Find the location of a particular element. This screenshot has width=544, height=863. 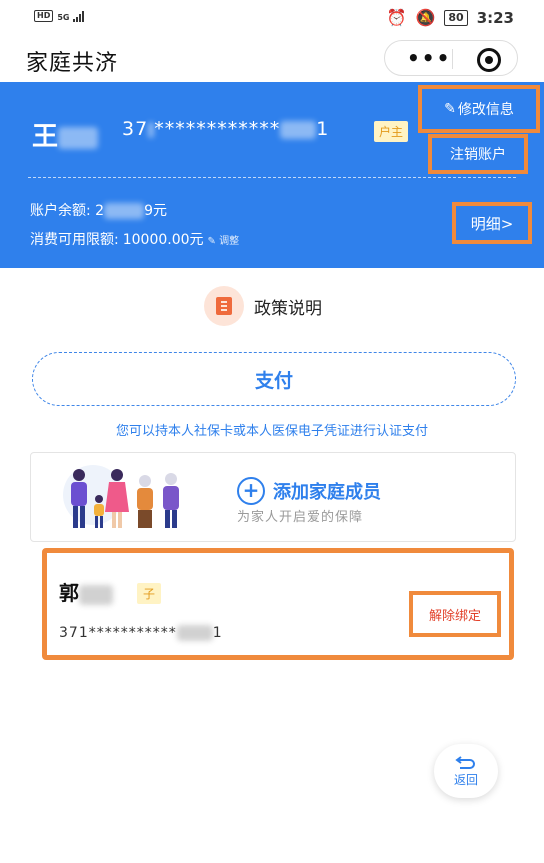

page-title: 家庭共济 is located at coordinates (72, 63).